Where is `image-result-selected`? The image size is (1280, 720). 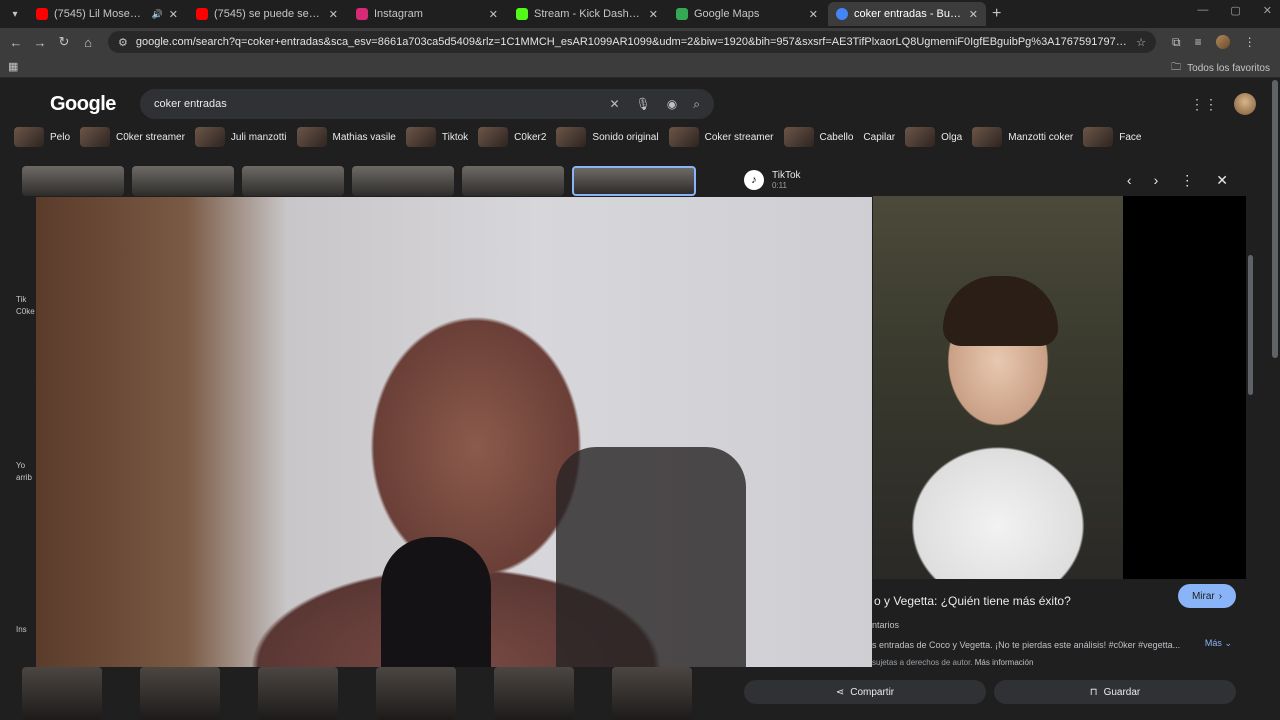
image-result-selected is located at coordinates (634, 181).